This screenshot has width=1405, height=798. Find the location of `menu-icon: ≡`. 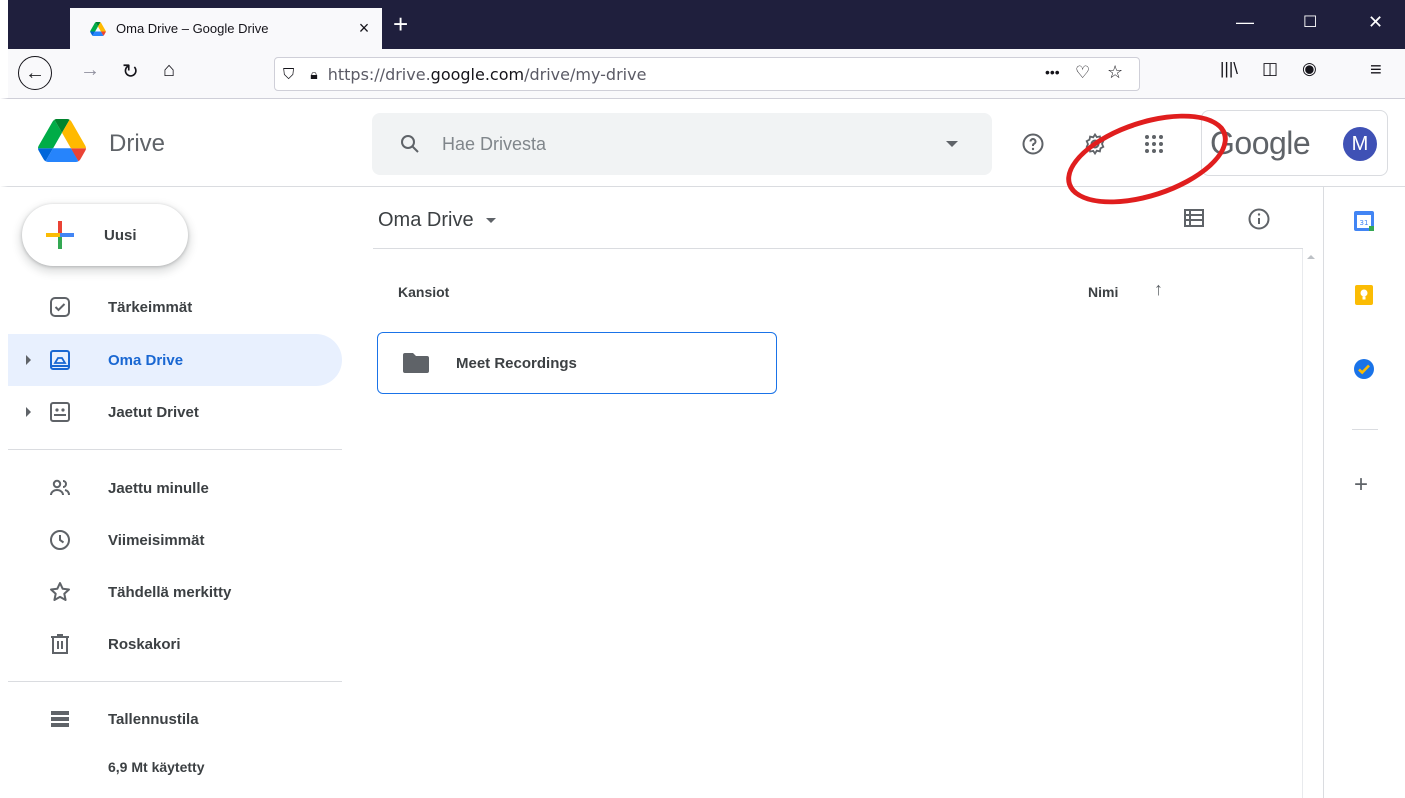

menu-icon: ≡ is located at coordinates (1376, 70).